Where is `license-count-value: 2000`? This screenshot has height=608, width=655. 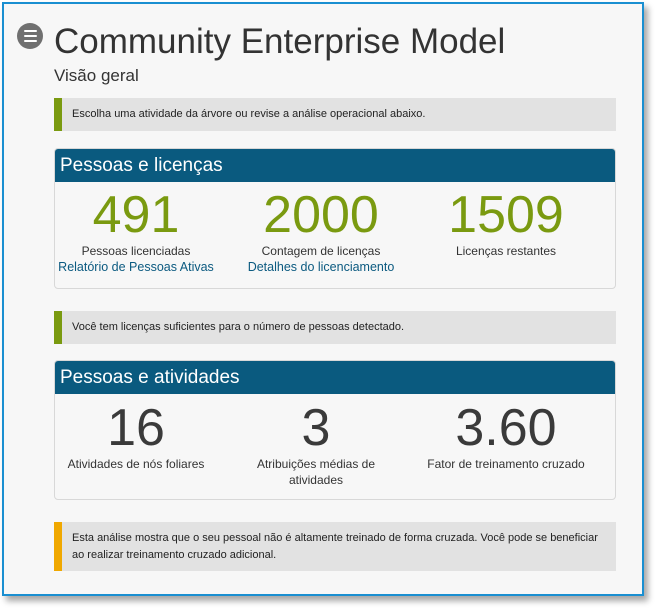
license-count-value: 2000 is located at coordinates (321, 215).